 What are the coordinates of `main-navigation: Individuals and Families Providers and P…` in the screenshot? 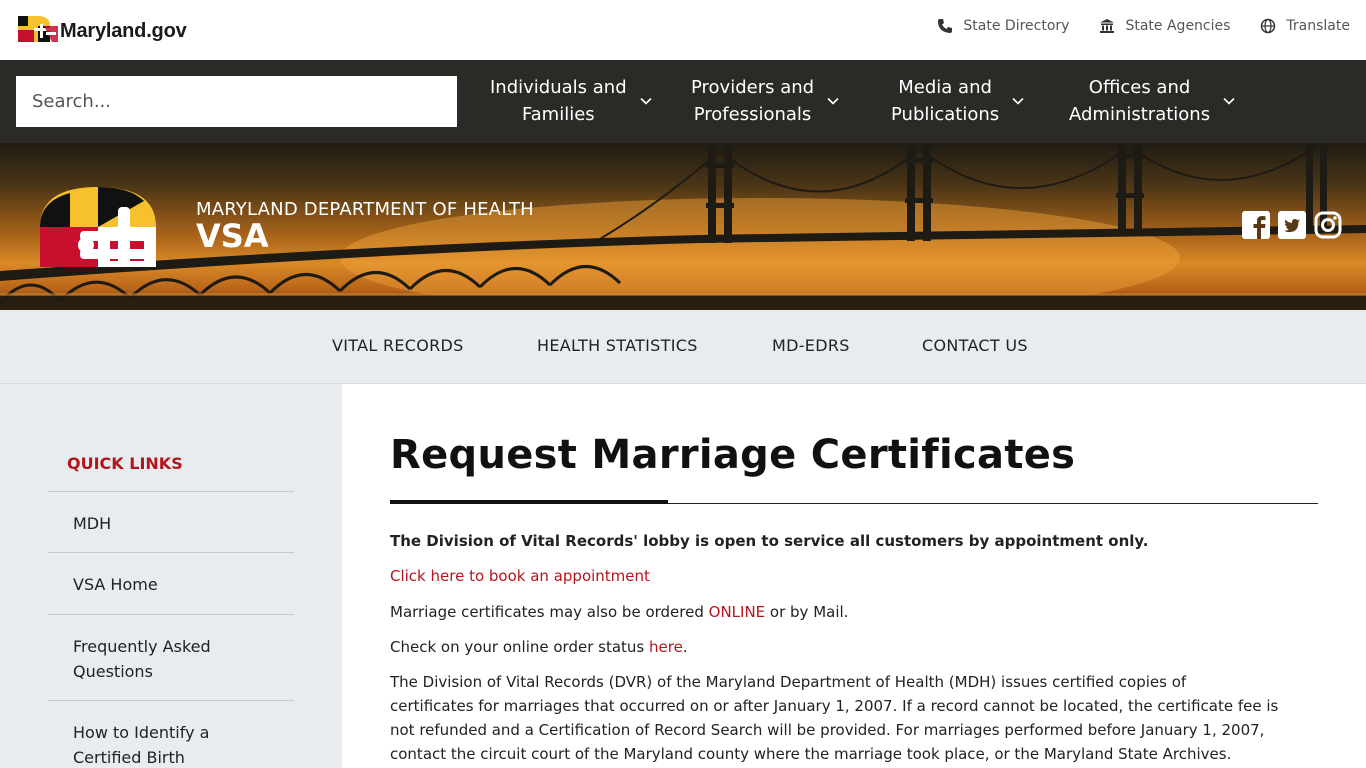 It's located at (683, 101).